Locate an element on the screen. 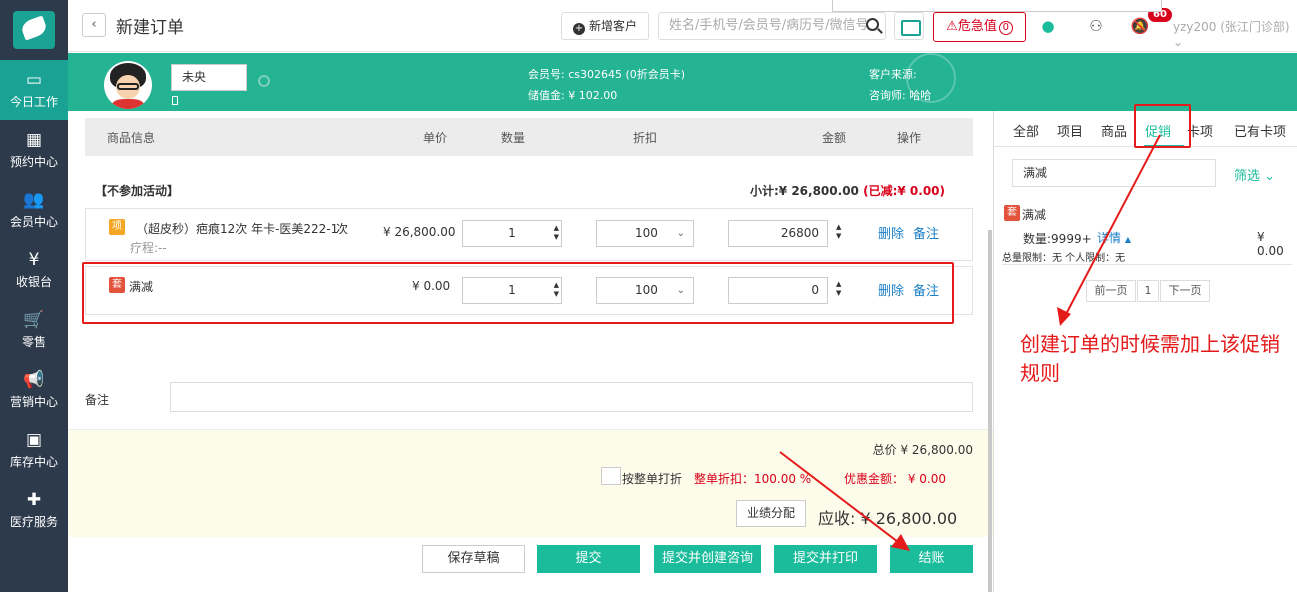  nav-label: 预约中心 is located at coordinates (33, 162).